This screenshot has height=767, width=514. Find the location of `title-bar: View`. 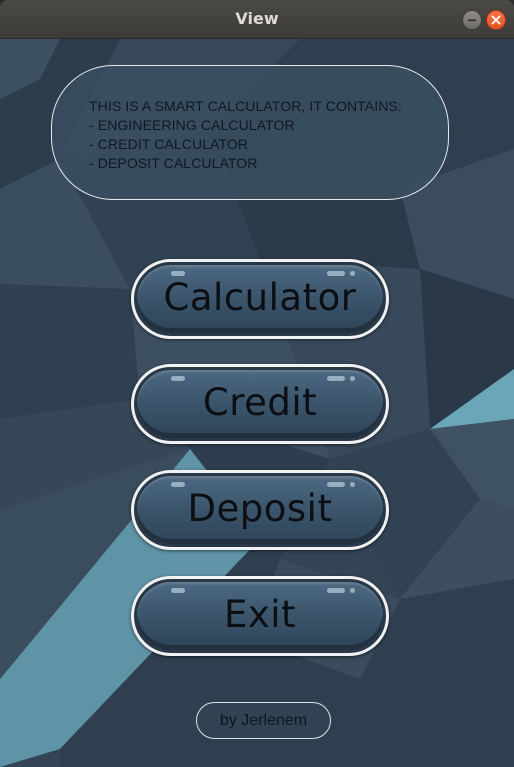

title-bar: View is located at coordinates (257, 19).